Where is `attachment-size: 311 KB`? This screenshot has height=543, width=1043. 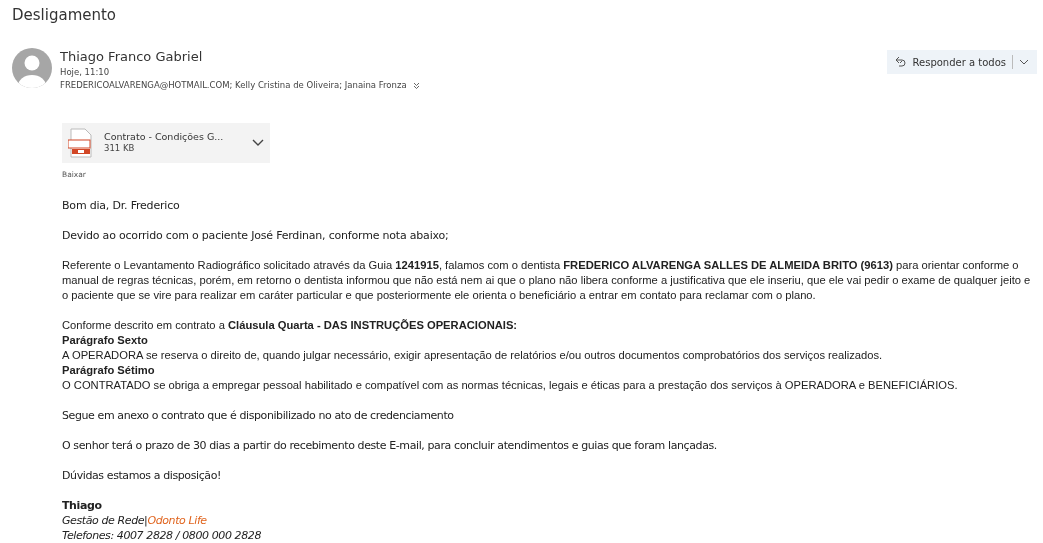
attachment-size: 311 KB is located at coordinates (120, 148).